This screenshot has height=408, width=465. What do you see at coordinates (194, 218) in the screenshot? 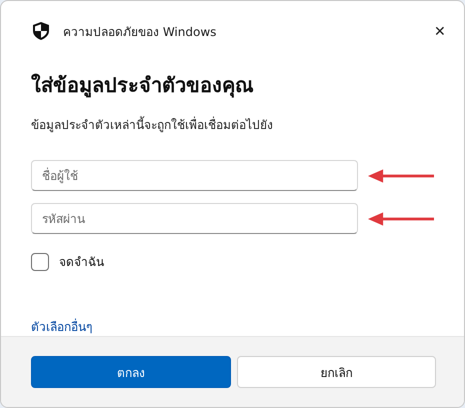
I see `password-field: รหัสผ่าน` at bounding box center [194, 218].